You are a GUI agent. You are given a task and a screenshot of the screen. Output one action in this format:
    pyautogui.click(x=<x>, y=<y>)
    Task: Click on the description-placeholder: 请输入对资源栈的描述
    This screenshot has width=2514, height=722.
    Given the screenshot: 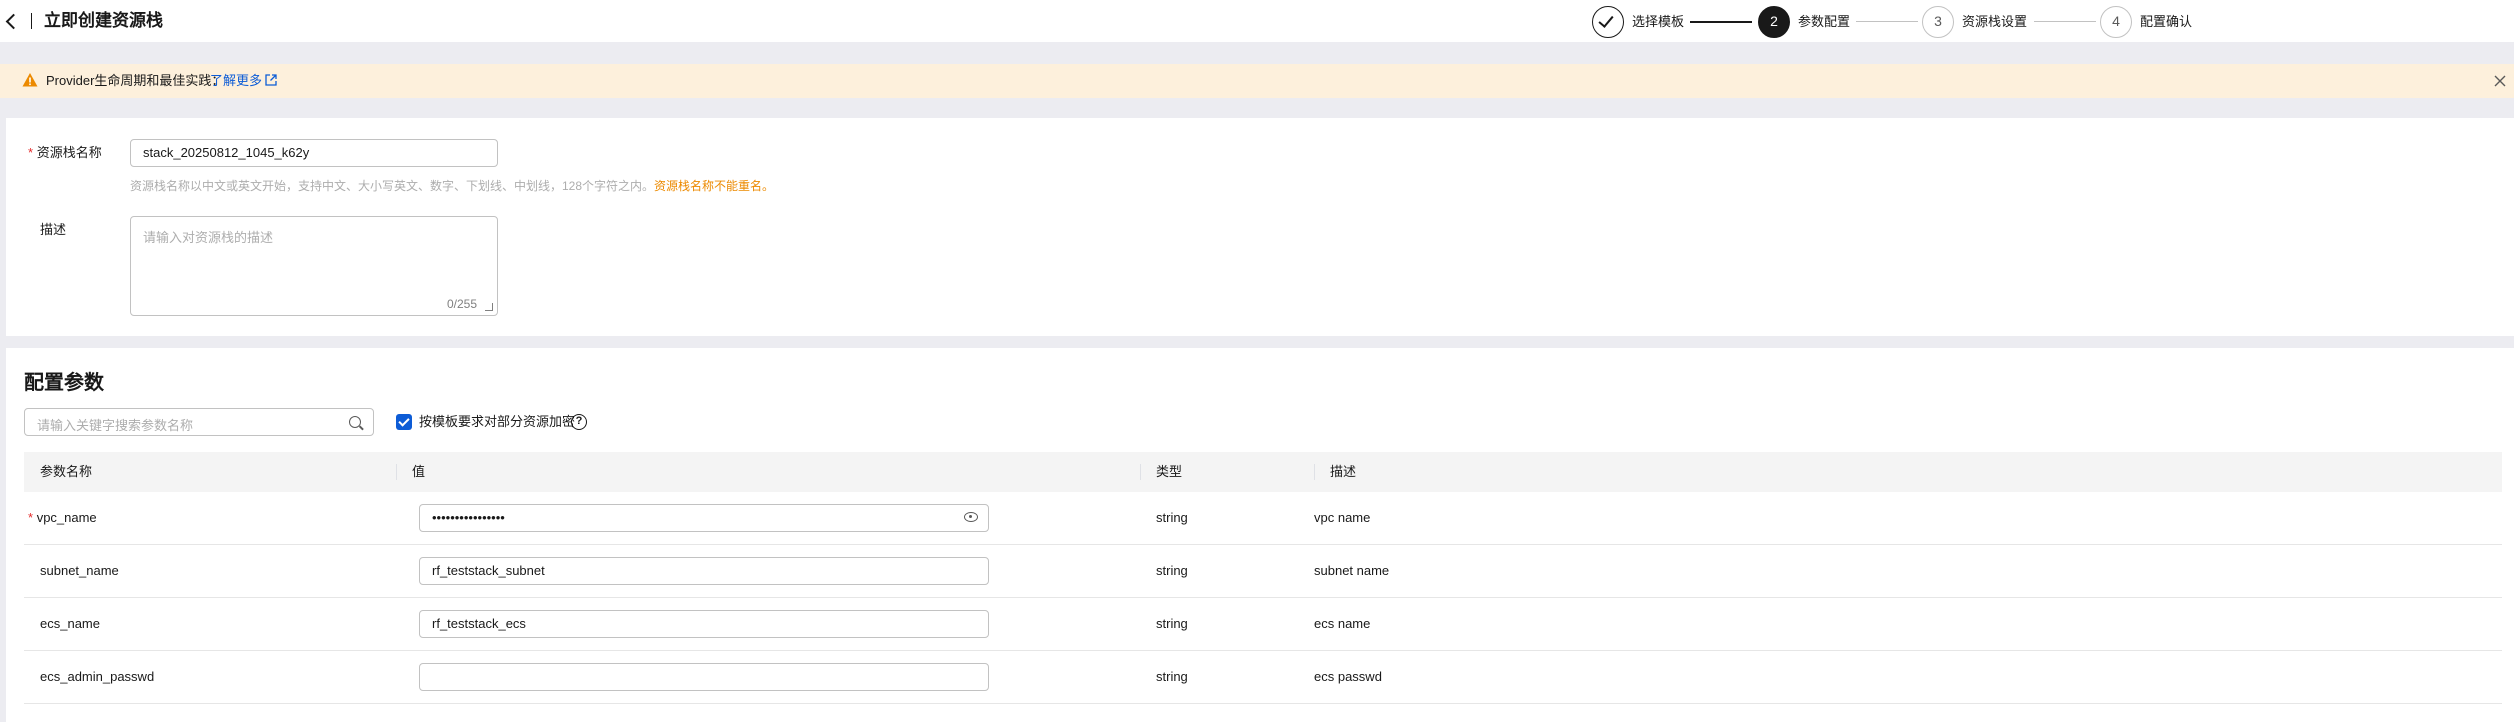 What is the action you would take?
    pyautogui.click(x=208, y=237)
    